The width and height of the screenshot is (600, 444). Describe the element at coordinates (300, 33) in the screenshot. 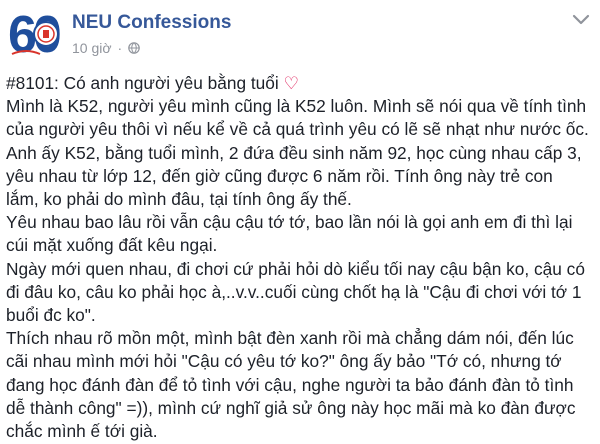

I see `post-header: 60 NEU Confessions 10 giờ ·` at that location.